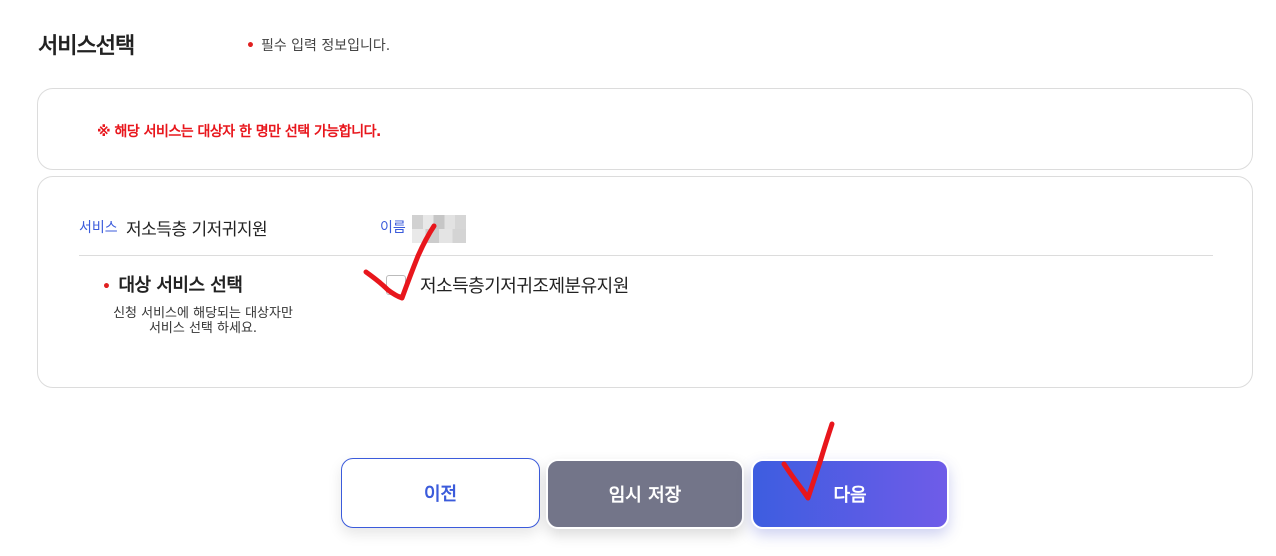 The image size is (1276, 556). Describe the element at coordinates (439, 229) in the screenshot. I see `name-value-redacted` at that location.